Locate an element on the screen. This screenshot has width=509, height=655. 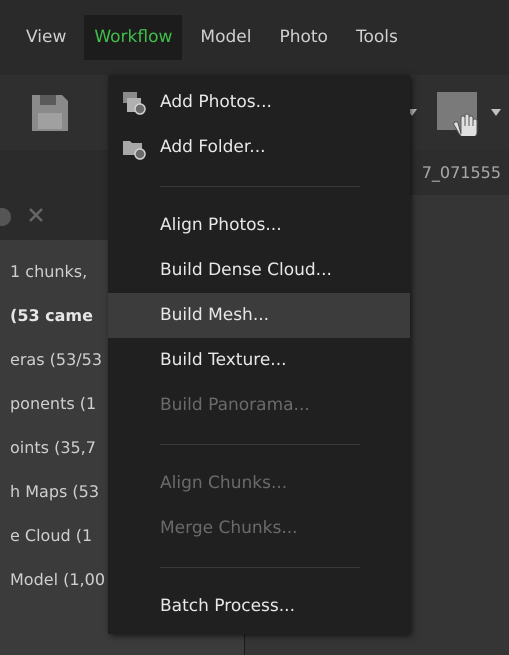
close-icon is located at coordinates (36, 215).